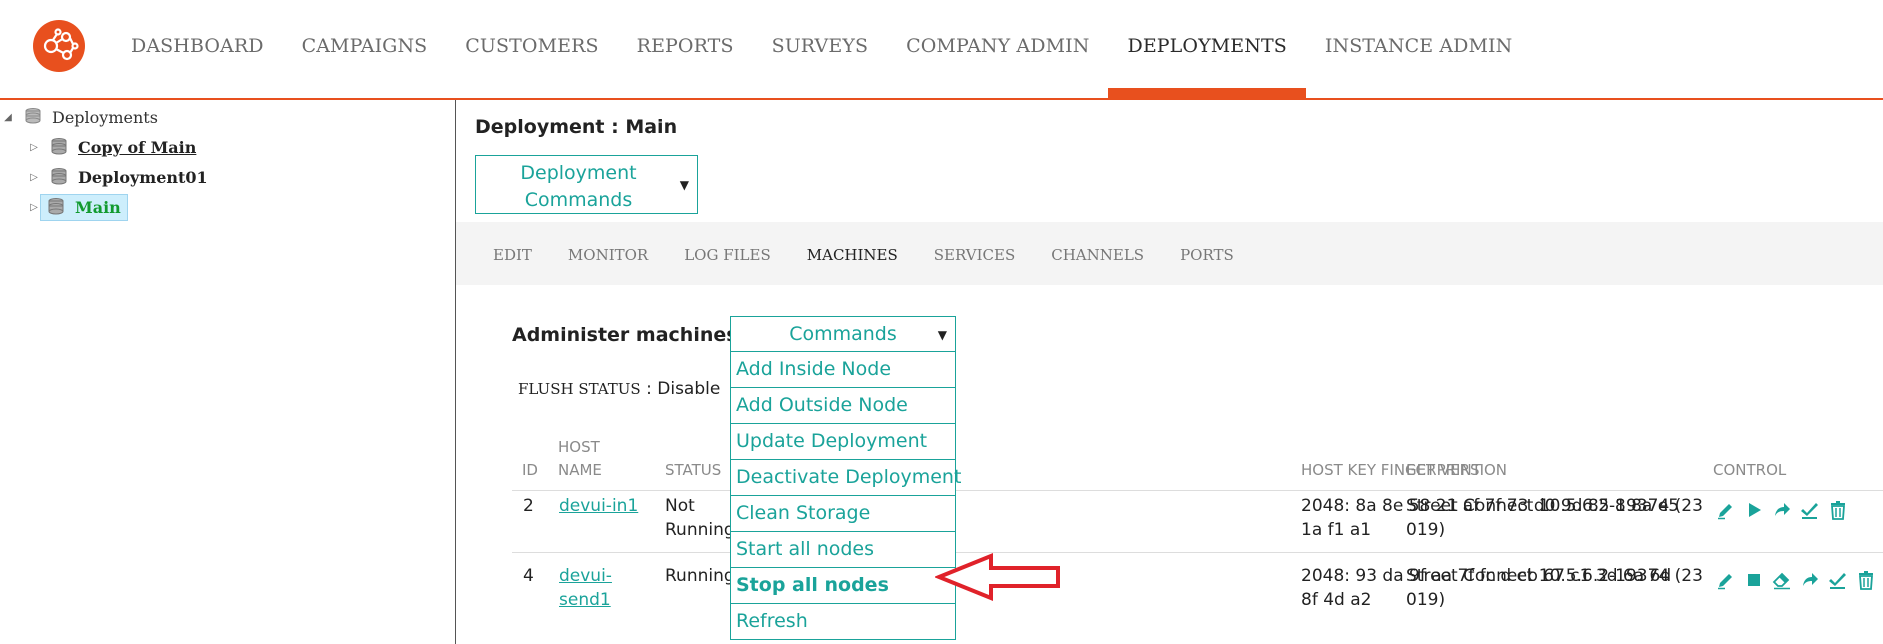  What do you see at coordinates (820, 45) in the screenshot?
I see `nav-surveys: SURVEYS` at bounding box center [820, 45].